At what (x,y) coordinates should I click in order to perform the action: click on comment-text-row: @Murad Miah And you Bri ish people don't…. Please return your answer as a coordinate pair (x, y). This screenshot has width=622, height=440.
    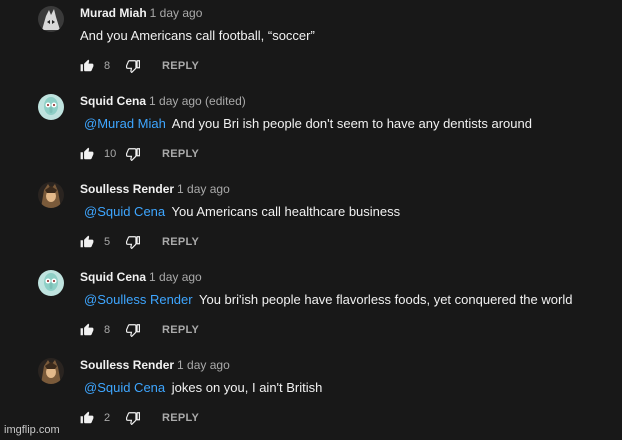
    Looking at the image, I should click on (306, 123).